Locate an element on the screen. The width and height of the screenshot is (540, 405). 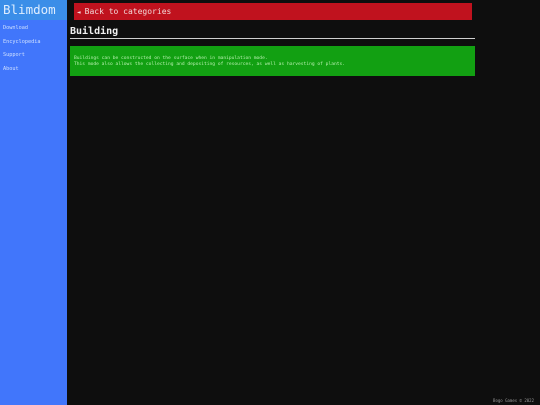
sidebar-item-download: Download is located at coordinates (33, 29).